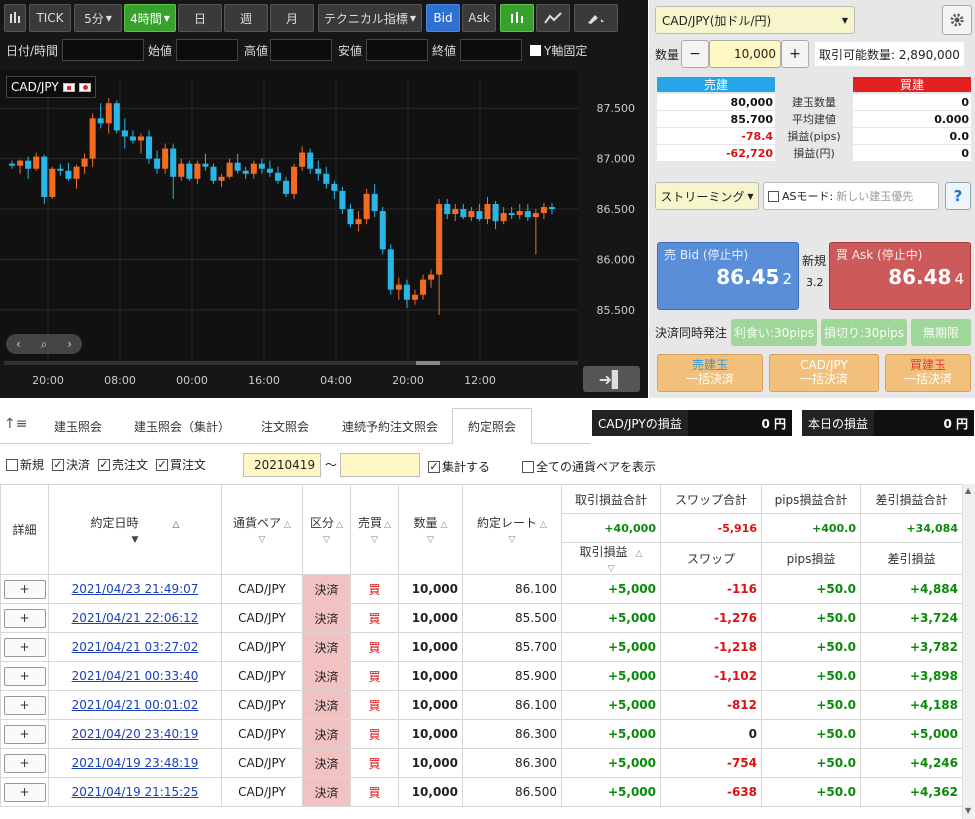  What do you see at coordinates (941, 332) in the screenshot?
I see `unlimited-button: 無期限` at bounding box center [941, 332].